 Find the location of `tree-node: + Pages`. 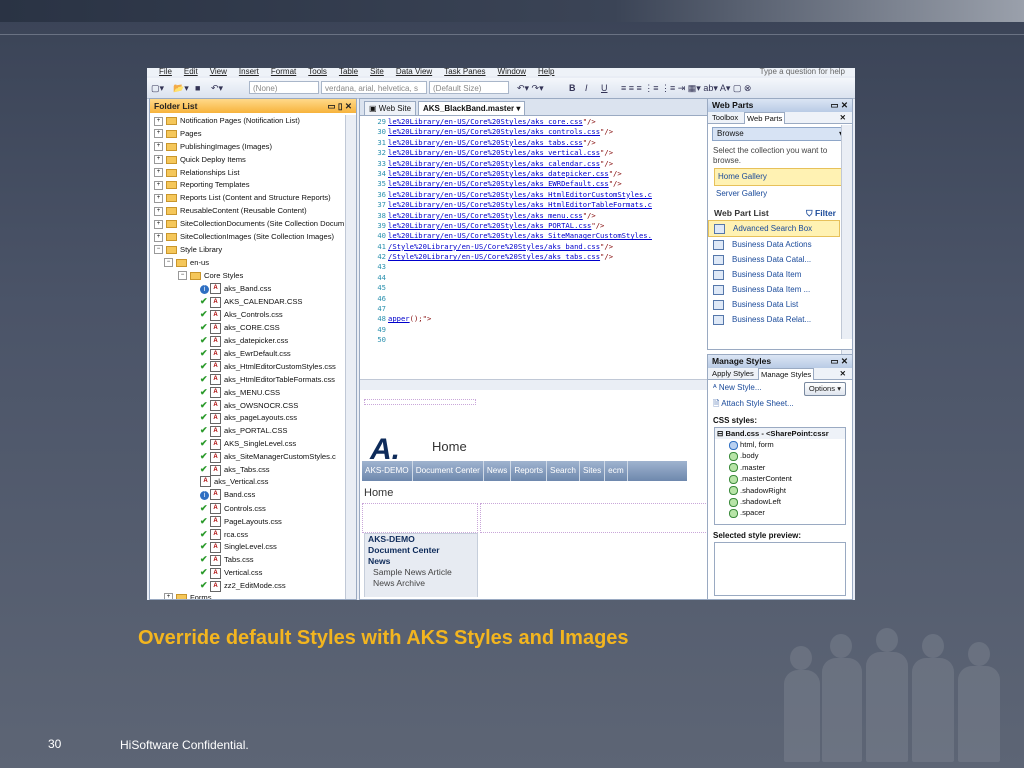

tree-node: + Pages is located at coordinates (248, 134).